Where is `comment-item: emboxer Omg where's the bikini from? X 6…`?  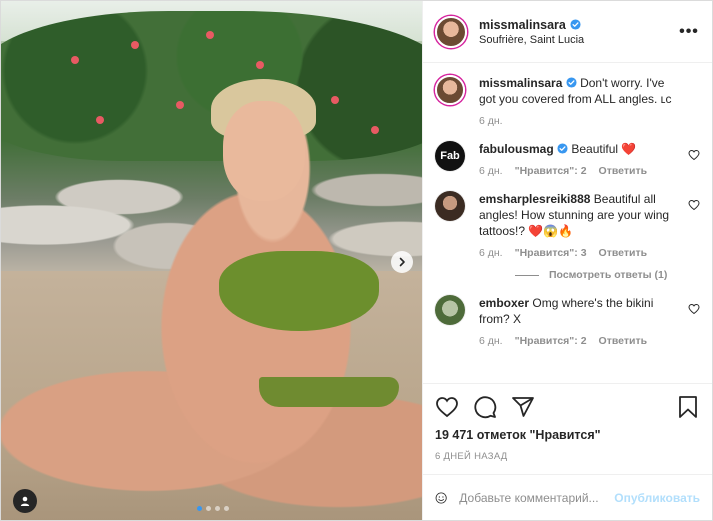
comment-item: emboxer Omg where's the bikini from? X 6… is located at coordinates (567, 321).